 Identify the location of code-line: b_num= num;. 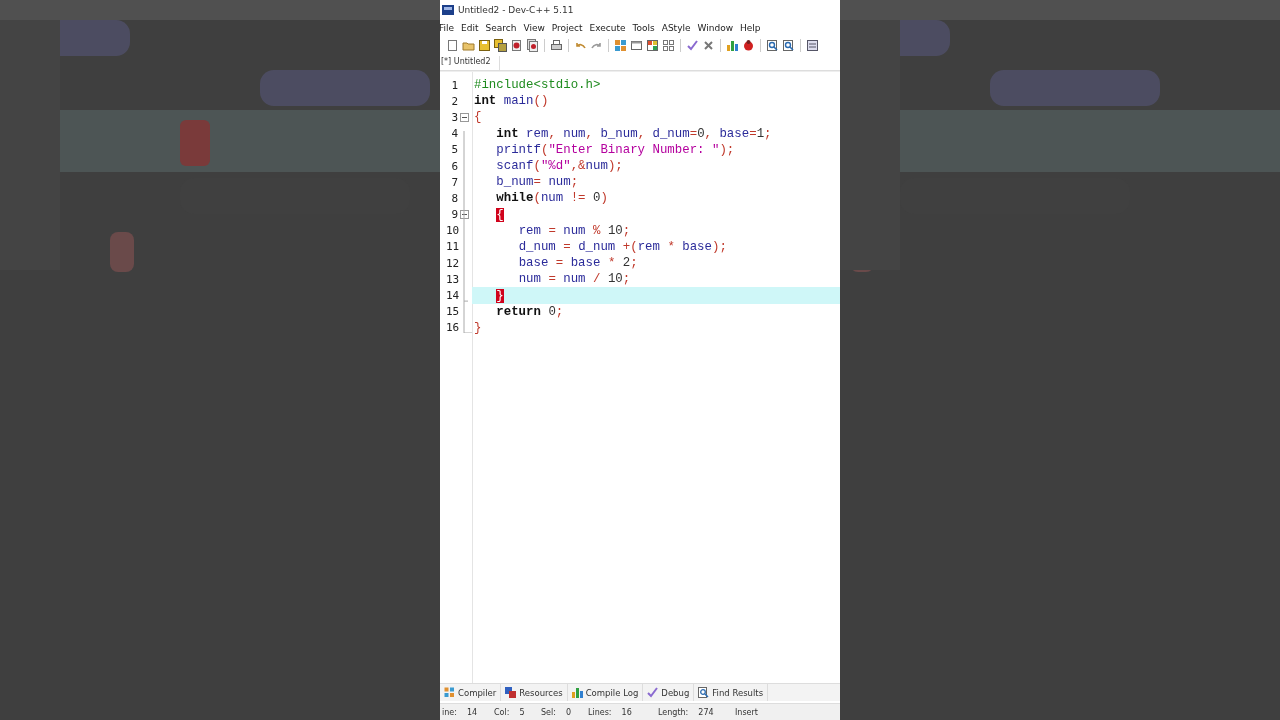
(537, 182).